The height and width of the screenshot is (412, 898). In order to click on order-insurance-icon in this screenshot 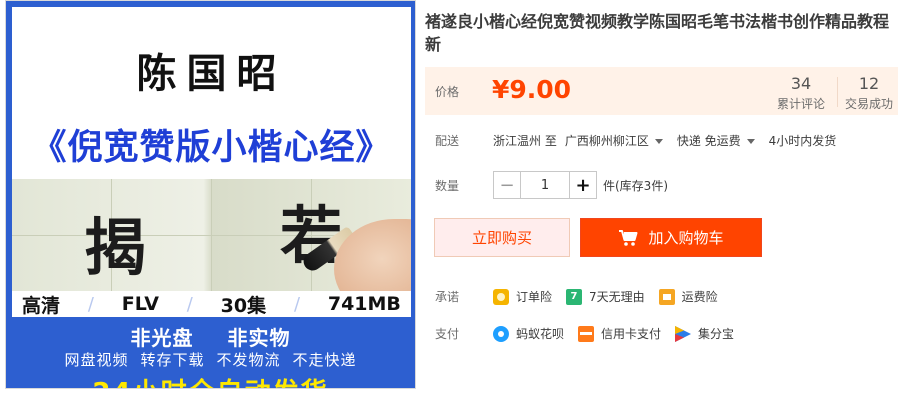, I will do `click(501, 296)`.